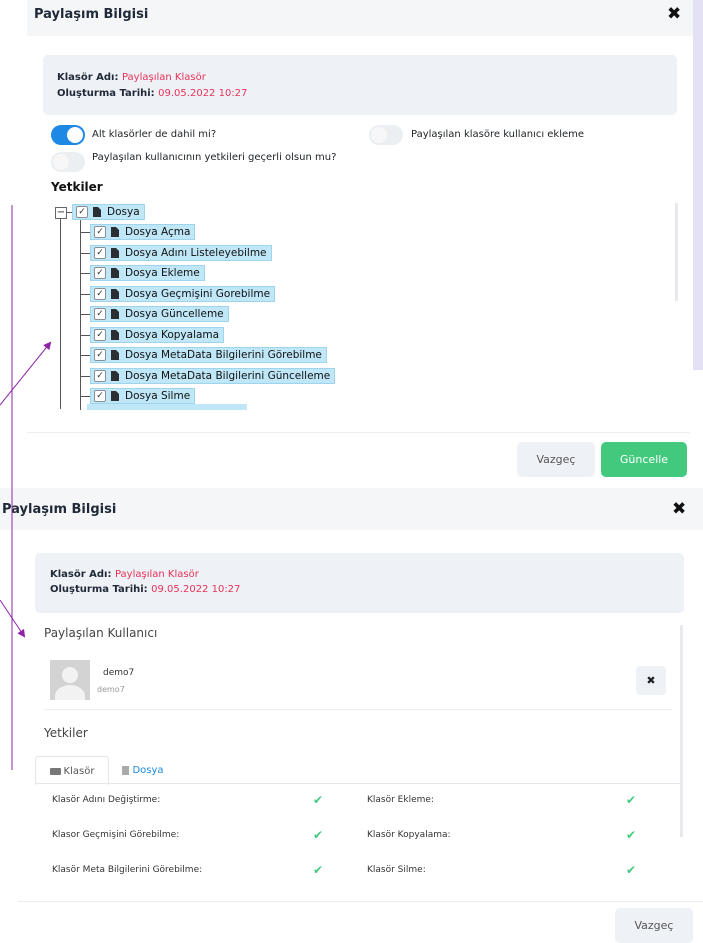  What do you see at coordinates (26, 373) in the screenshot?
I see `annotation-arrow` at bounding box center [26, 373].